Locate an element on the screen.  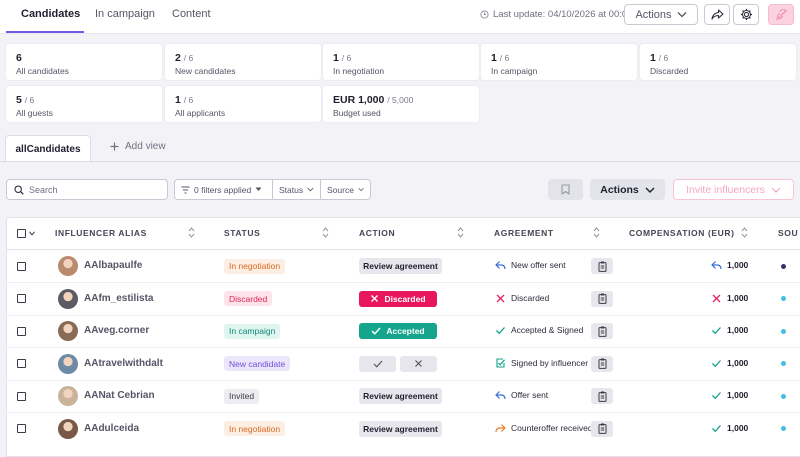
stat-card: 5 / 6 All guests is located at coordinates (84, 104).